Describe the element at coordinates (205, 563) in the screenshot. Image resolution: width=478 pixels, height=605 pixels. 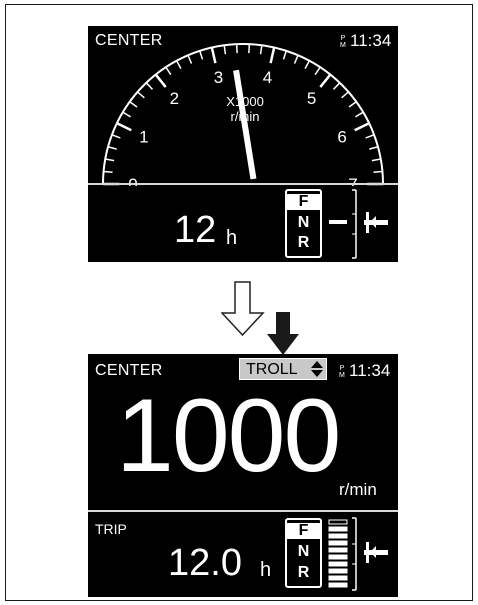
I see `trip-value: 12.0` at that location.